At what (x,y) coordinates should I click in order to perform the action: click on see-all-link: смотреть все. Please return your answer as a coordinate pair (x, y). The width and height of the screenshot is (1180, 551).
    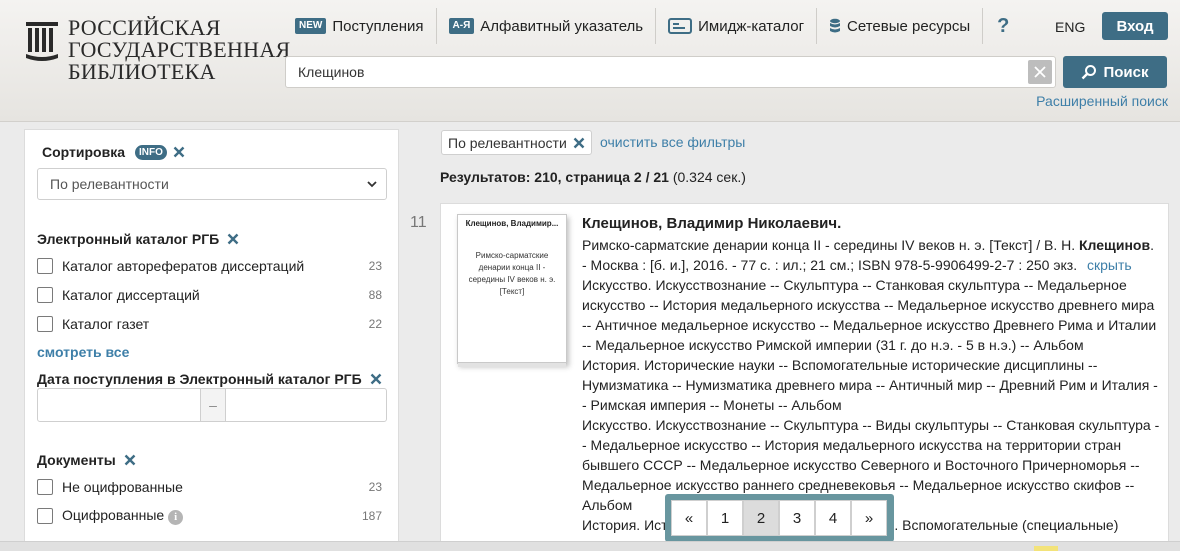
    Looking at the image, I should click on (83, 352).